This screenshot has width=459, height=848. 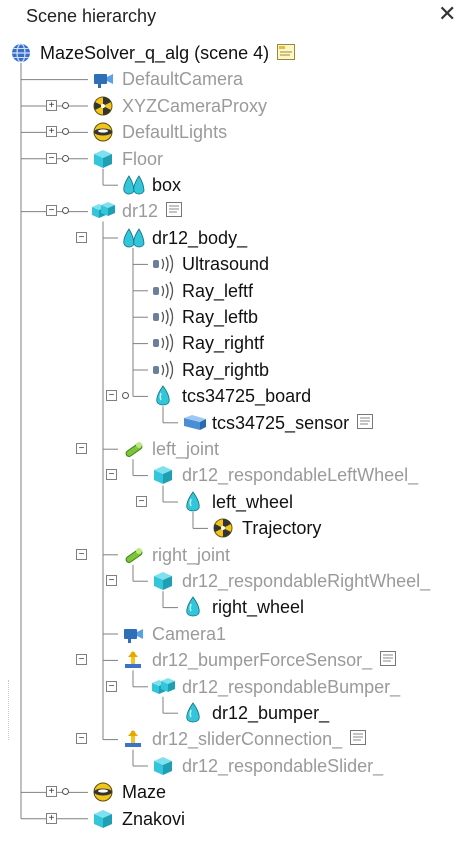 I want to click on tree-item-label: Floor, so click(x=142, y=159).